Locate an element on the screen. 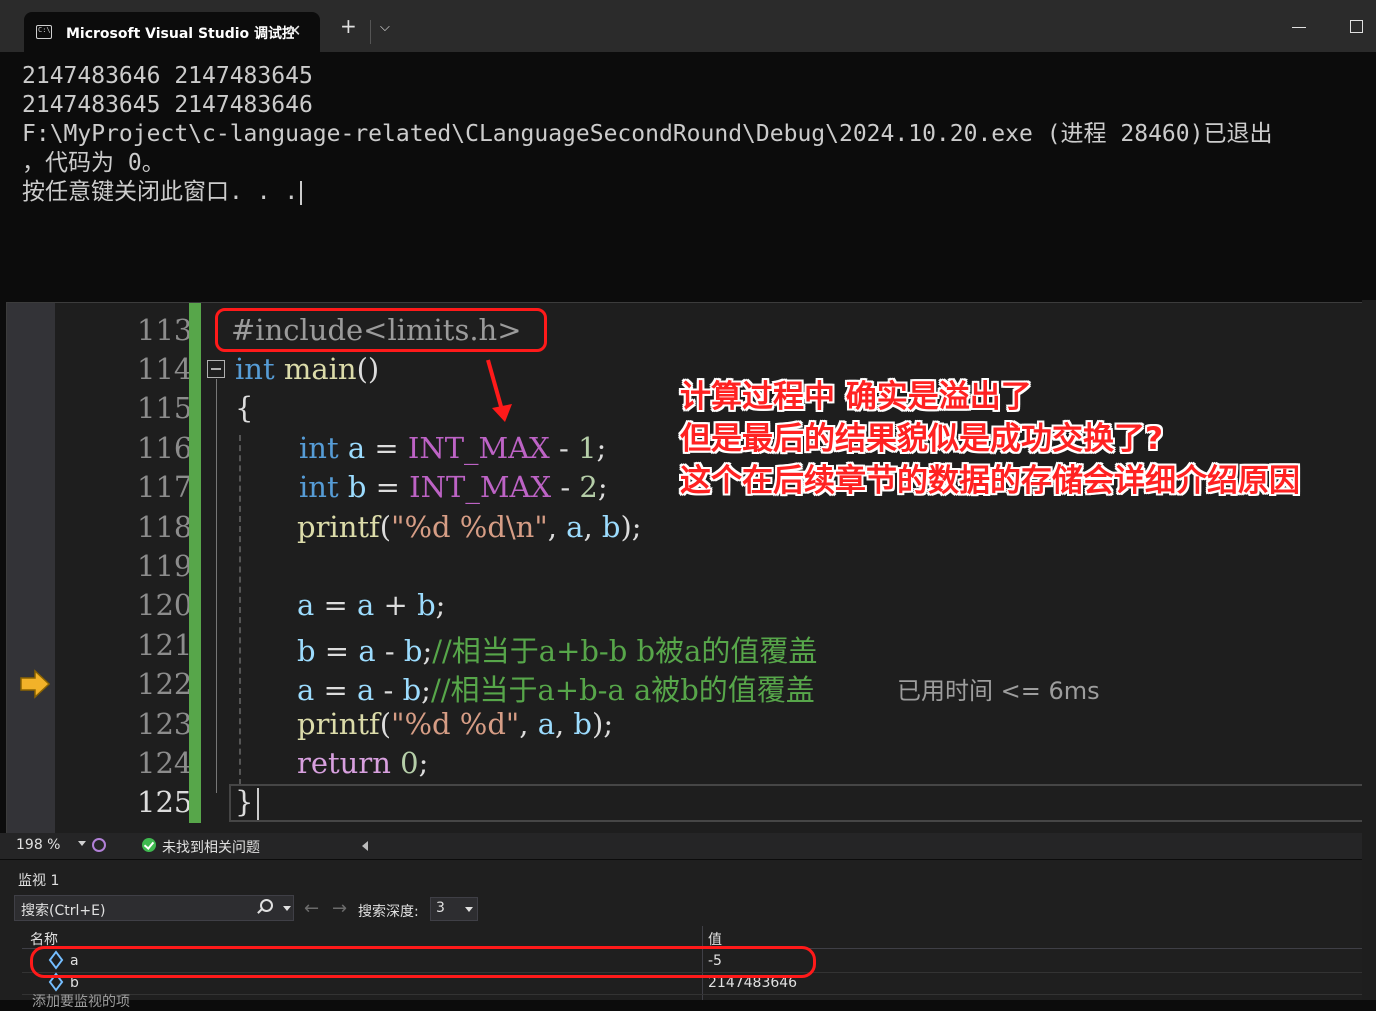  code-line-124: return 0; is located at coordinates (362, 763).